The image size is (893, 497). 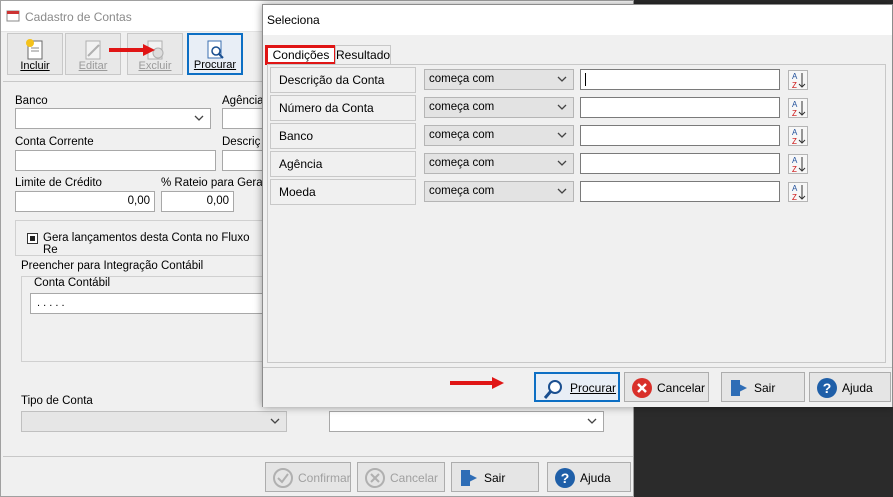 I want to click on rateio-label: % Rateio para Geraç, so click(x=215, y=183).